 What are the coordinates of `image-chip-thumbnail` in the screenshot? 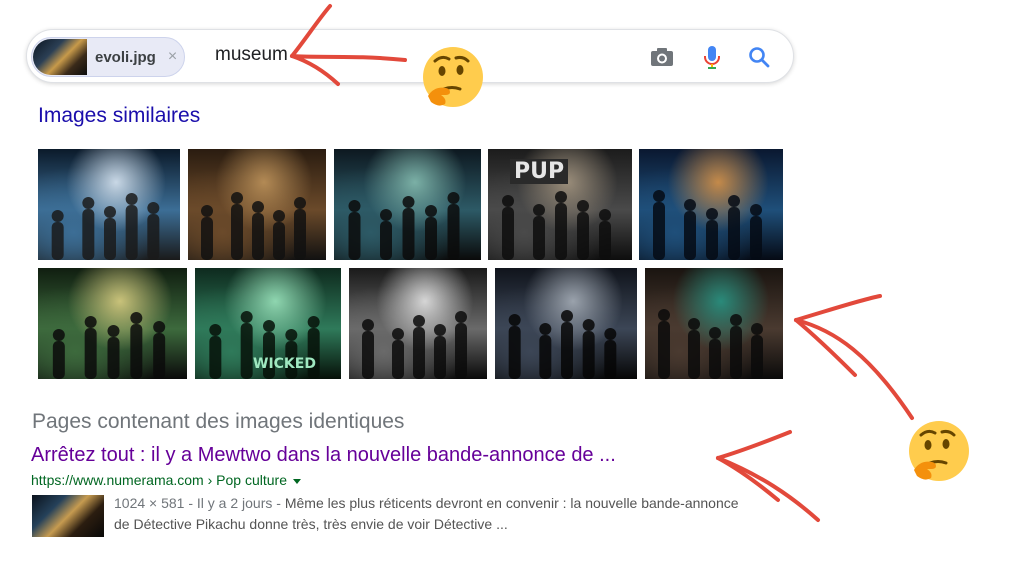 It's located at (60, 57).